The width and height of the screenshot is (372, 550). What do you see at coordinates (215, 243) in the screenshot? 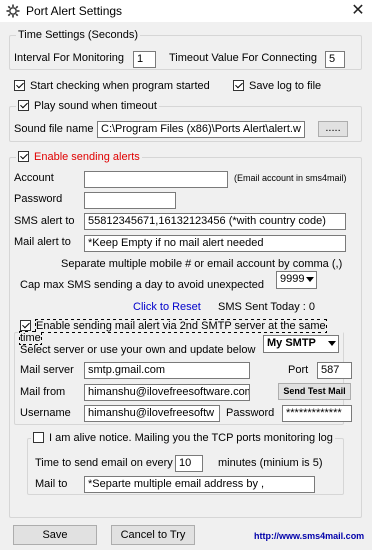
I see `mail-alert-input: *Keep Empty if no mail alert needed` at bounding box center [215, 243].